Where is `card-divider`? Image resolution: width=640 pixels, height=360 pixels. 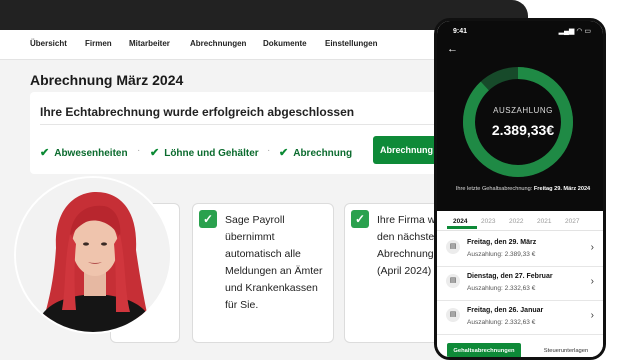
card-divider is located at coordinates (270, 124).